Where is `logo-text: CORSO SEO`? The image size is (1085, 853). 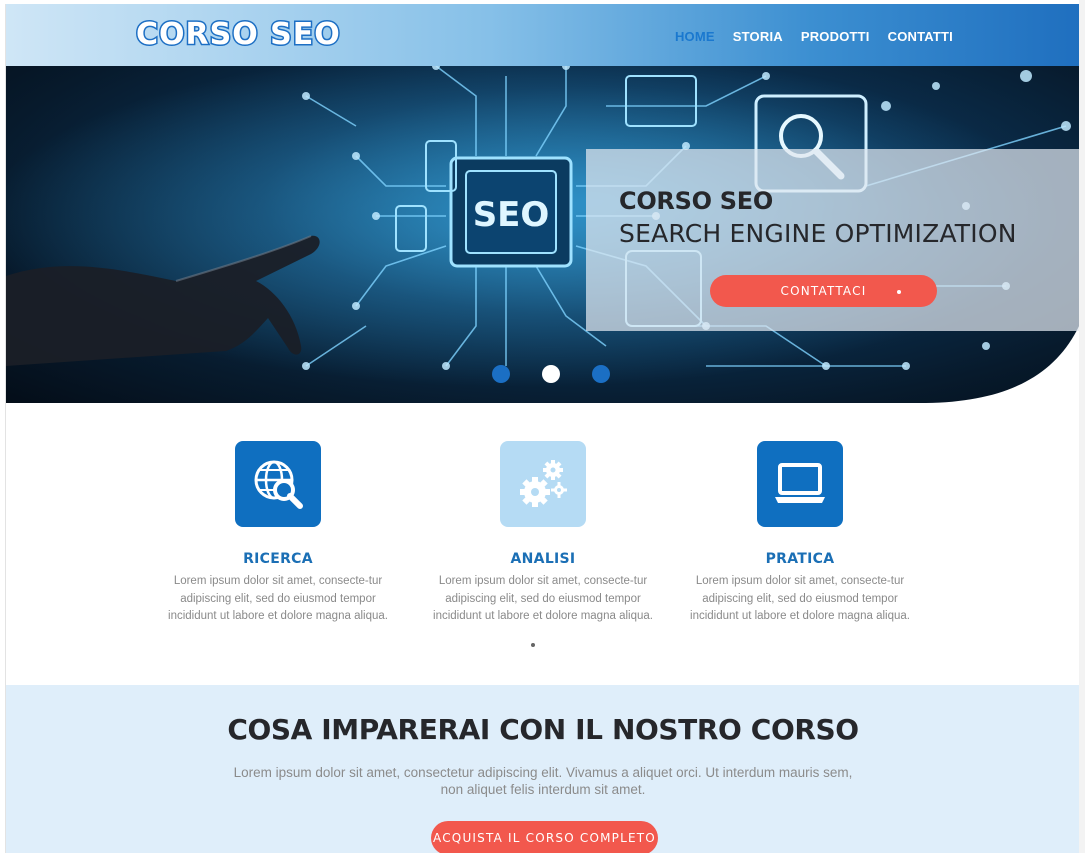
logo-text: CORSO SEO is located at coordinates (238, 34).